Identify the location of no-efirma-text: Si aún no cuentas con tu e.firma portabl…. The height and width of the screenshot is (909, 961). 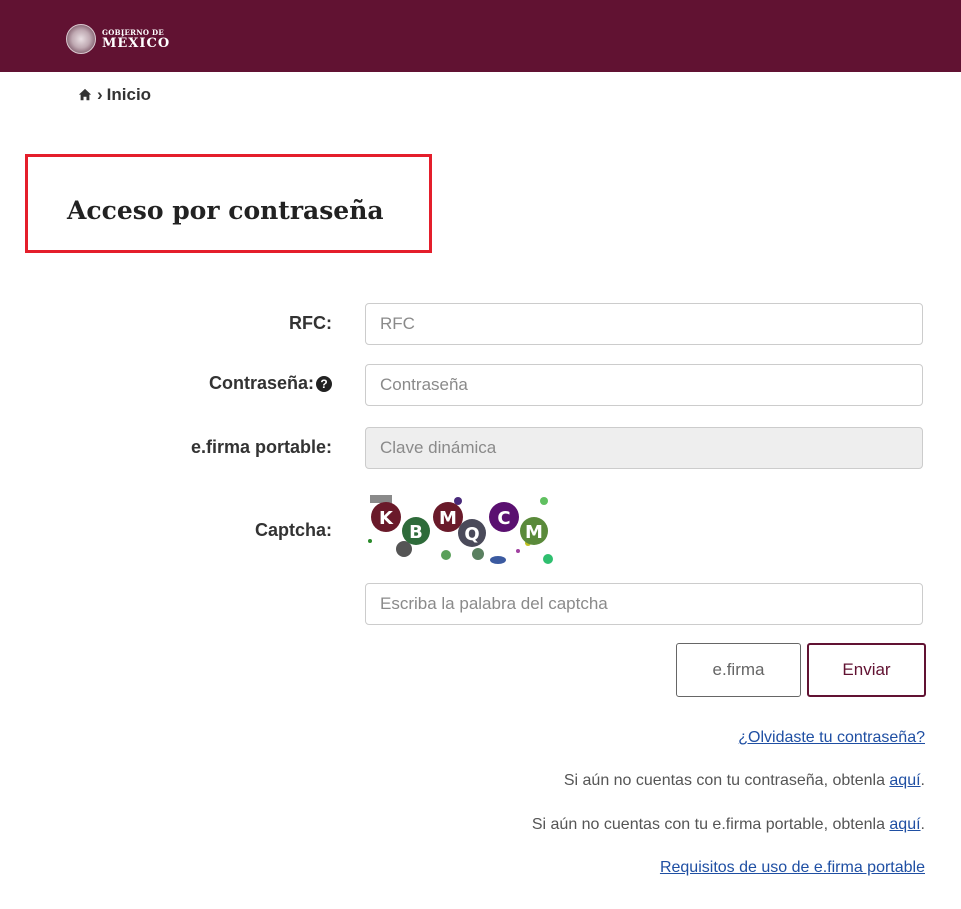
(710, 824).